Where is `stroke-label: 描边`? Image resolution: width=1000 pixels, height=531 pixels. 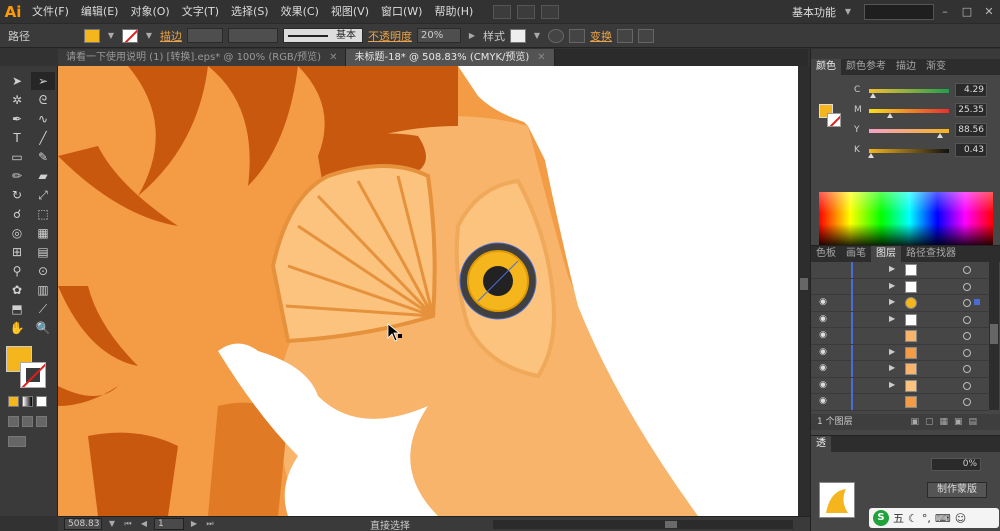
stroke-label: 描边 is located at coordinates (171, 36).